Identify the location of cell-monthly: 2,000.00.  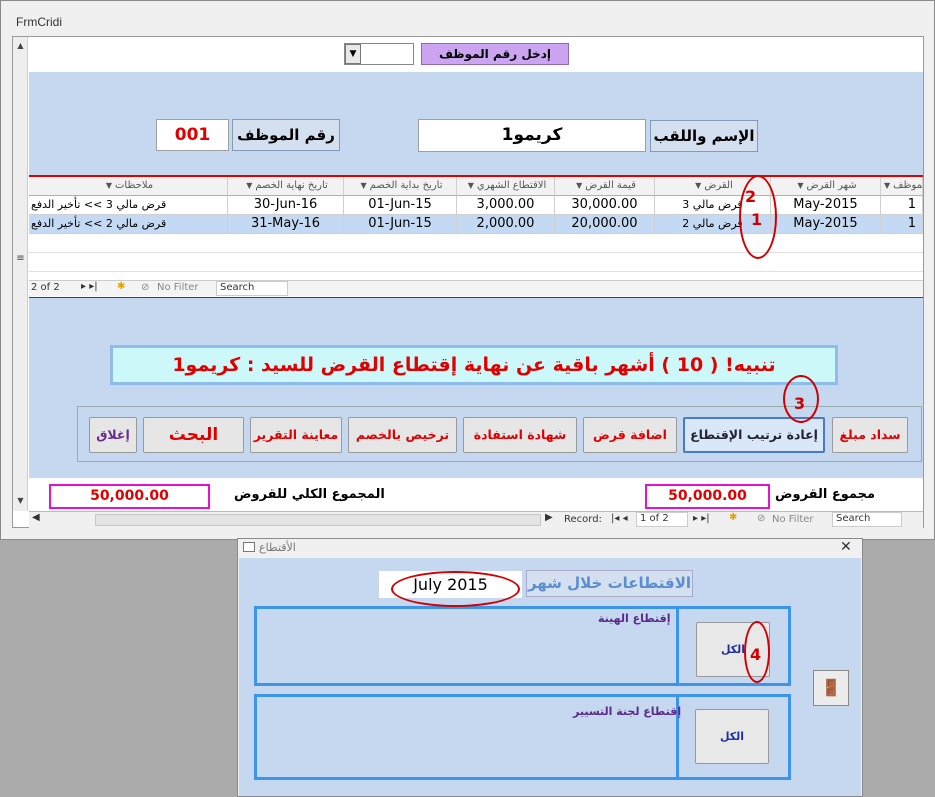
(506, 224).